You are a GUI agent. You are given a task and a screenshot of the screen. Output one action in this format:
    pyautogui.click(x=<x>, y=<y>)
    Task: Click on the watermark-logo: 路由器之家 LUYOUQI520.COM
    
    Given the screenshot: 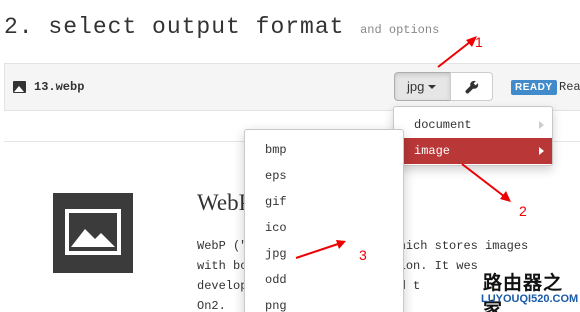 What is the action you would take?
    pyautogui.click(x=529, y=290)
    